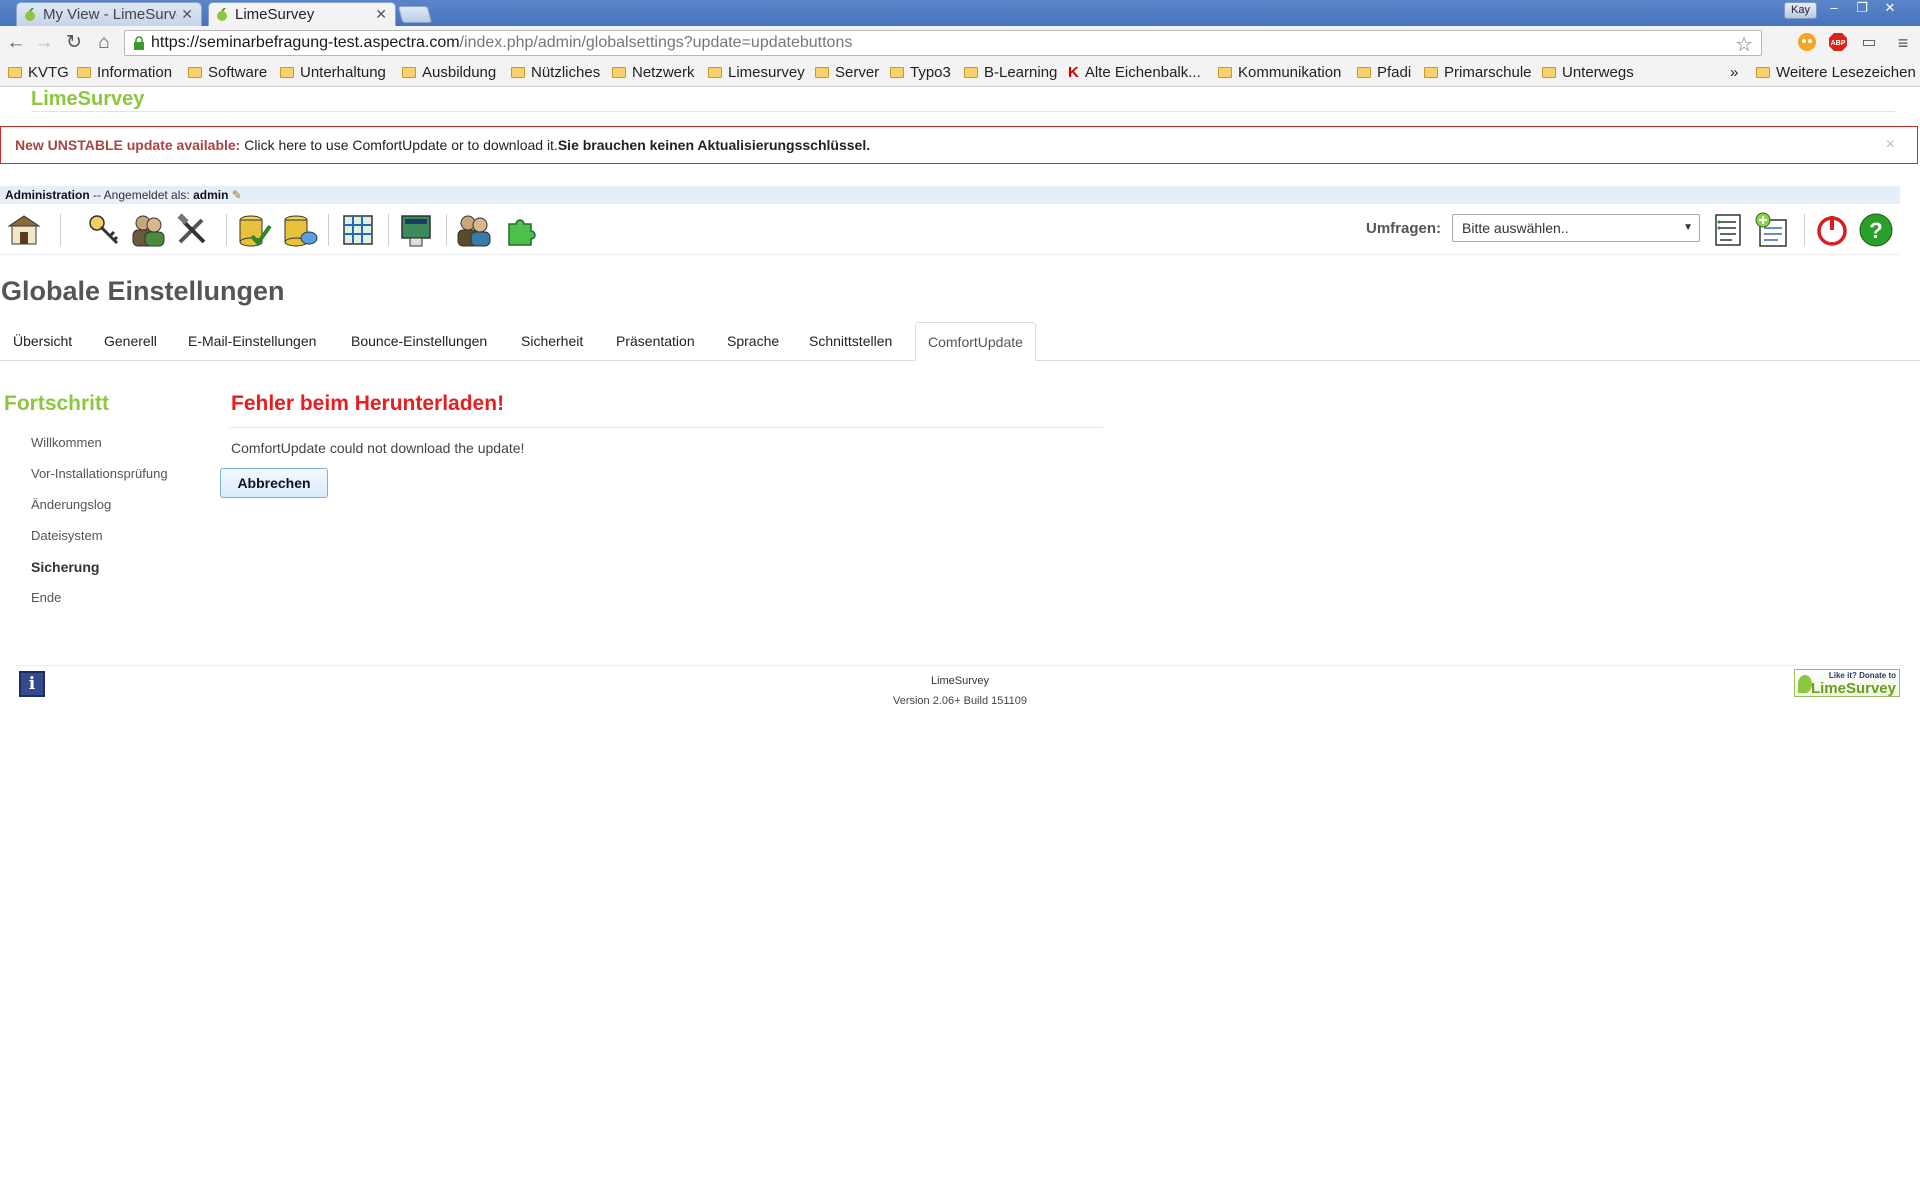 Image resolution: width=1920 pixels, height=1200 pixels. What do you see at coordinates (1847, 683) in the screenshot?
I see `donate-badge: Like it? Donate to LimeSurvey` at bounding box center [1847, 683].